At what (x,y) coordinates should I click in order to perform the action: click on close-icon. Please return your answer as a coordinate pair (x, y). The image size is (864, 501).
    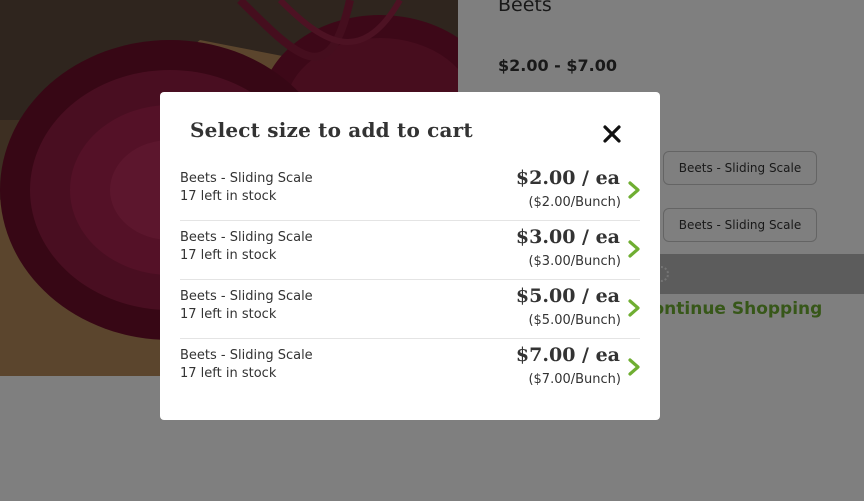
    Looking at the image, I should click on (612, 134).